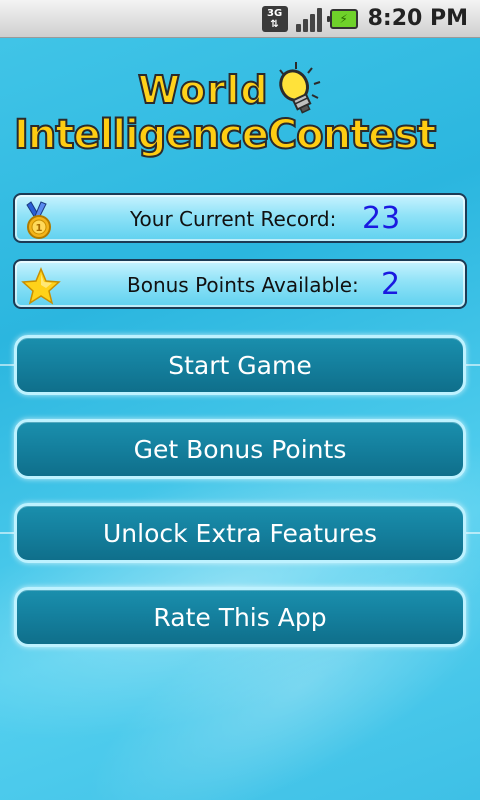 This screenshot has width=480, height=800. I want to click on lightbulb-icon, so click(300, 88).